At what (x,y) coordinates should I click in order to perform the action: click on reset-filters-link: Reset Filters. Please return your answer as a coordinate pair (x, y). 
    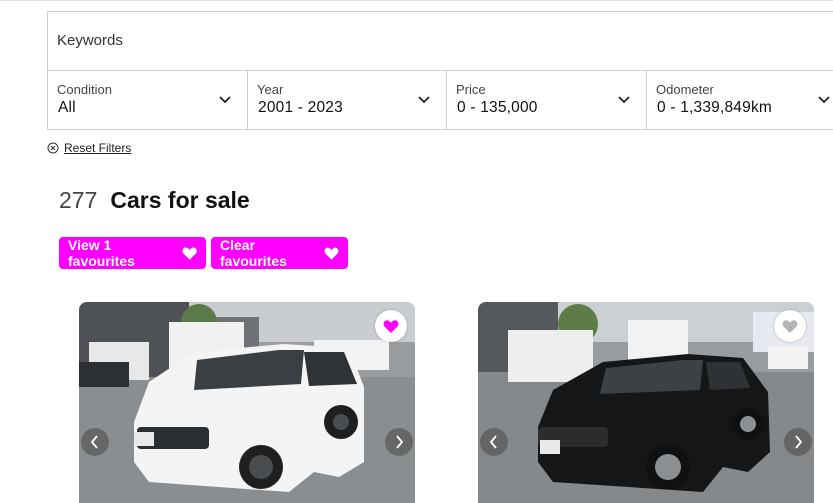
    Looking at the image, I should click on (89, 148).